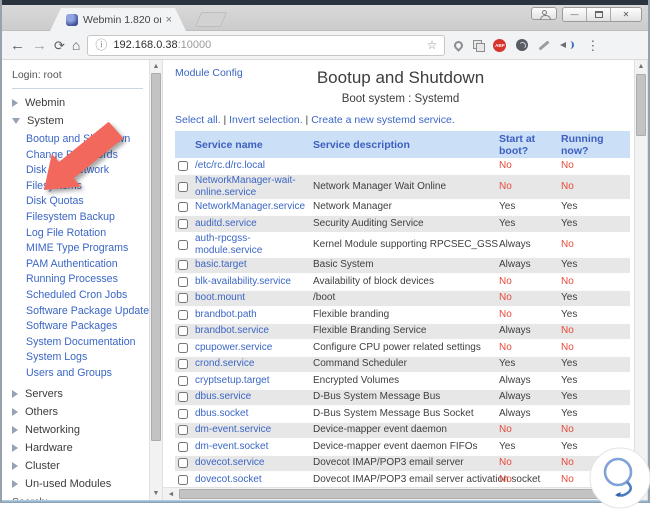 This screenshot has width=650, height=513. I want to click on sidebar-item-software-package-updates: Software Package Updates, so click(87, 312).